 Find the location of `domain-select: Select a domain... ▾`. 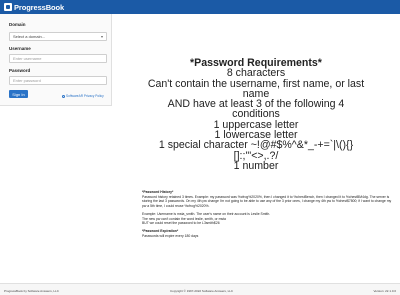

domain-select: Select a domain... ▾ is located at coordinates (58, 36).